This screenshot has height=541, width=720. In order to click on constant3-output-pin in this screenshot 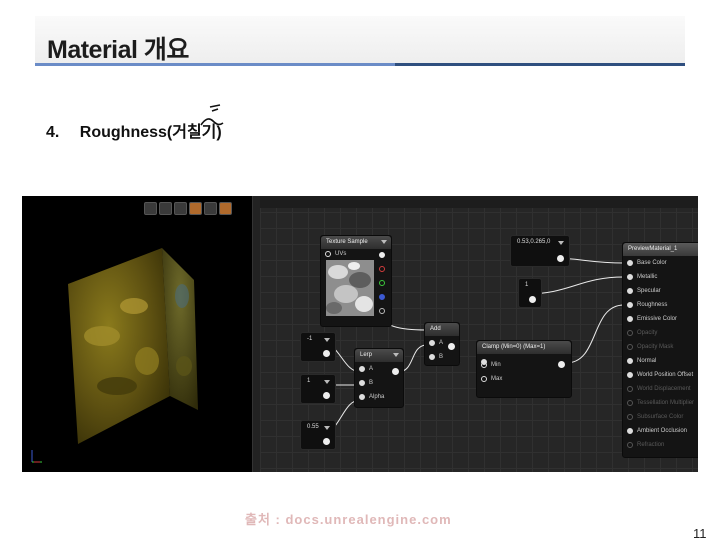, I will do `click(560, 258)`.